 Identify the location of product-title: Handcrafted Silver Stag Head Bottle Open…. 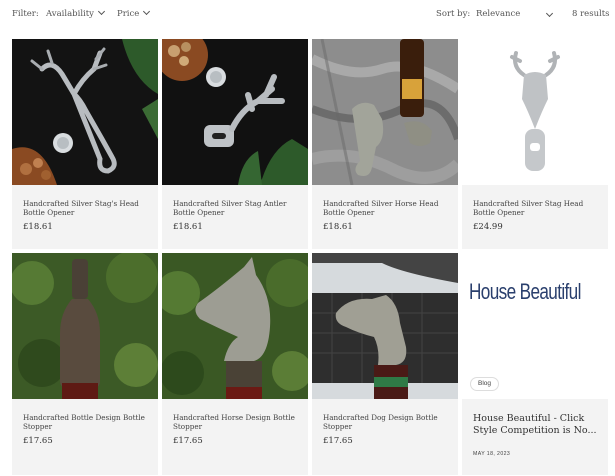
(537, 208).